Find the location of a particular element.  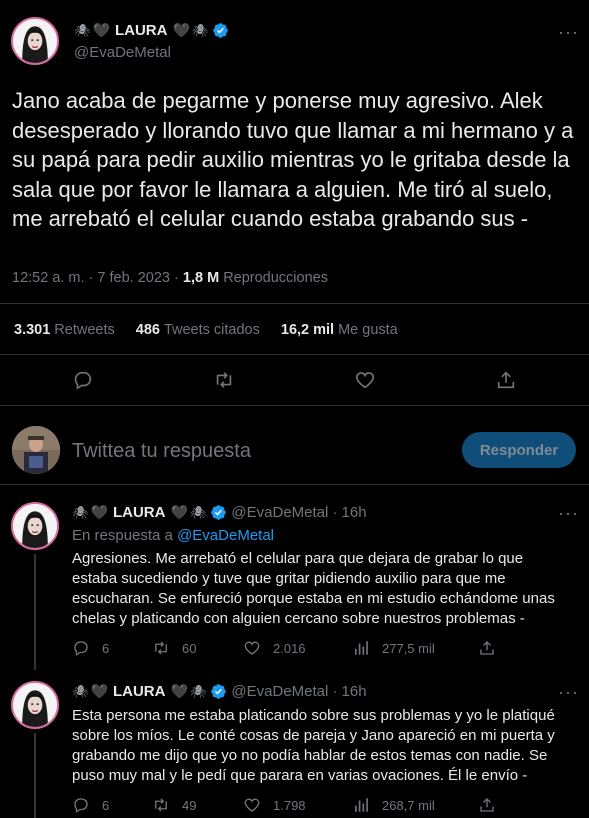

like-count: 2.016 is located at coordinates (274, 648).